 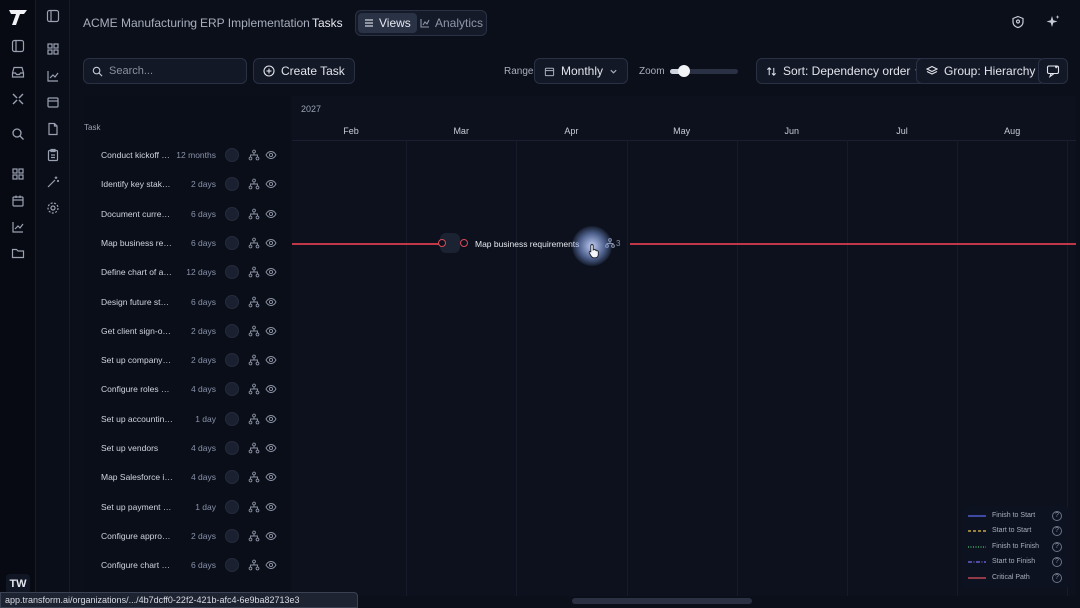 What do you see at coordinates (581, 71) in the screenshot?
I see `range-select: Monthly` at bounding box center [581, 71].